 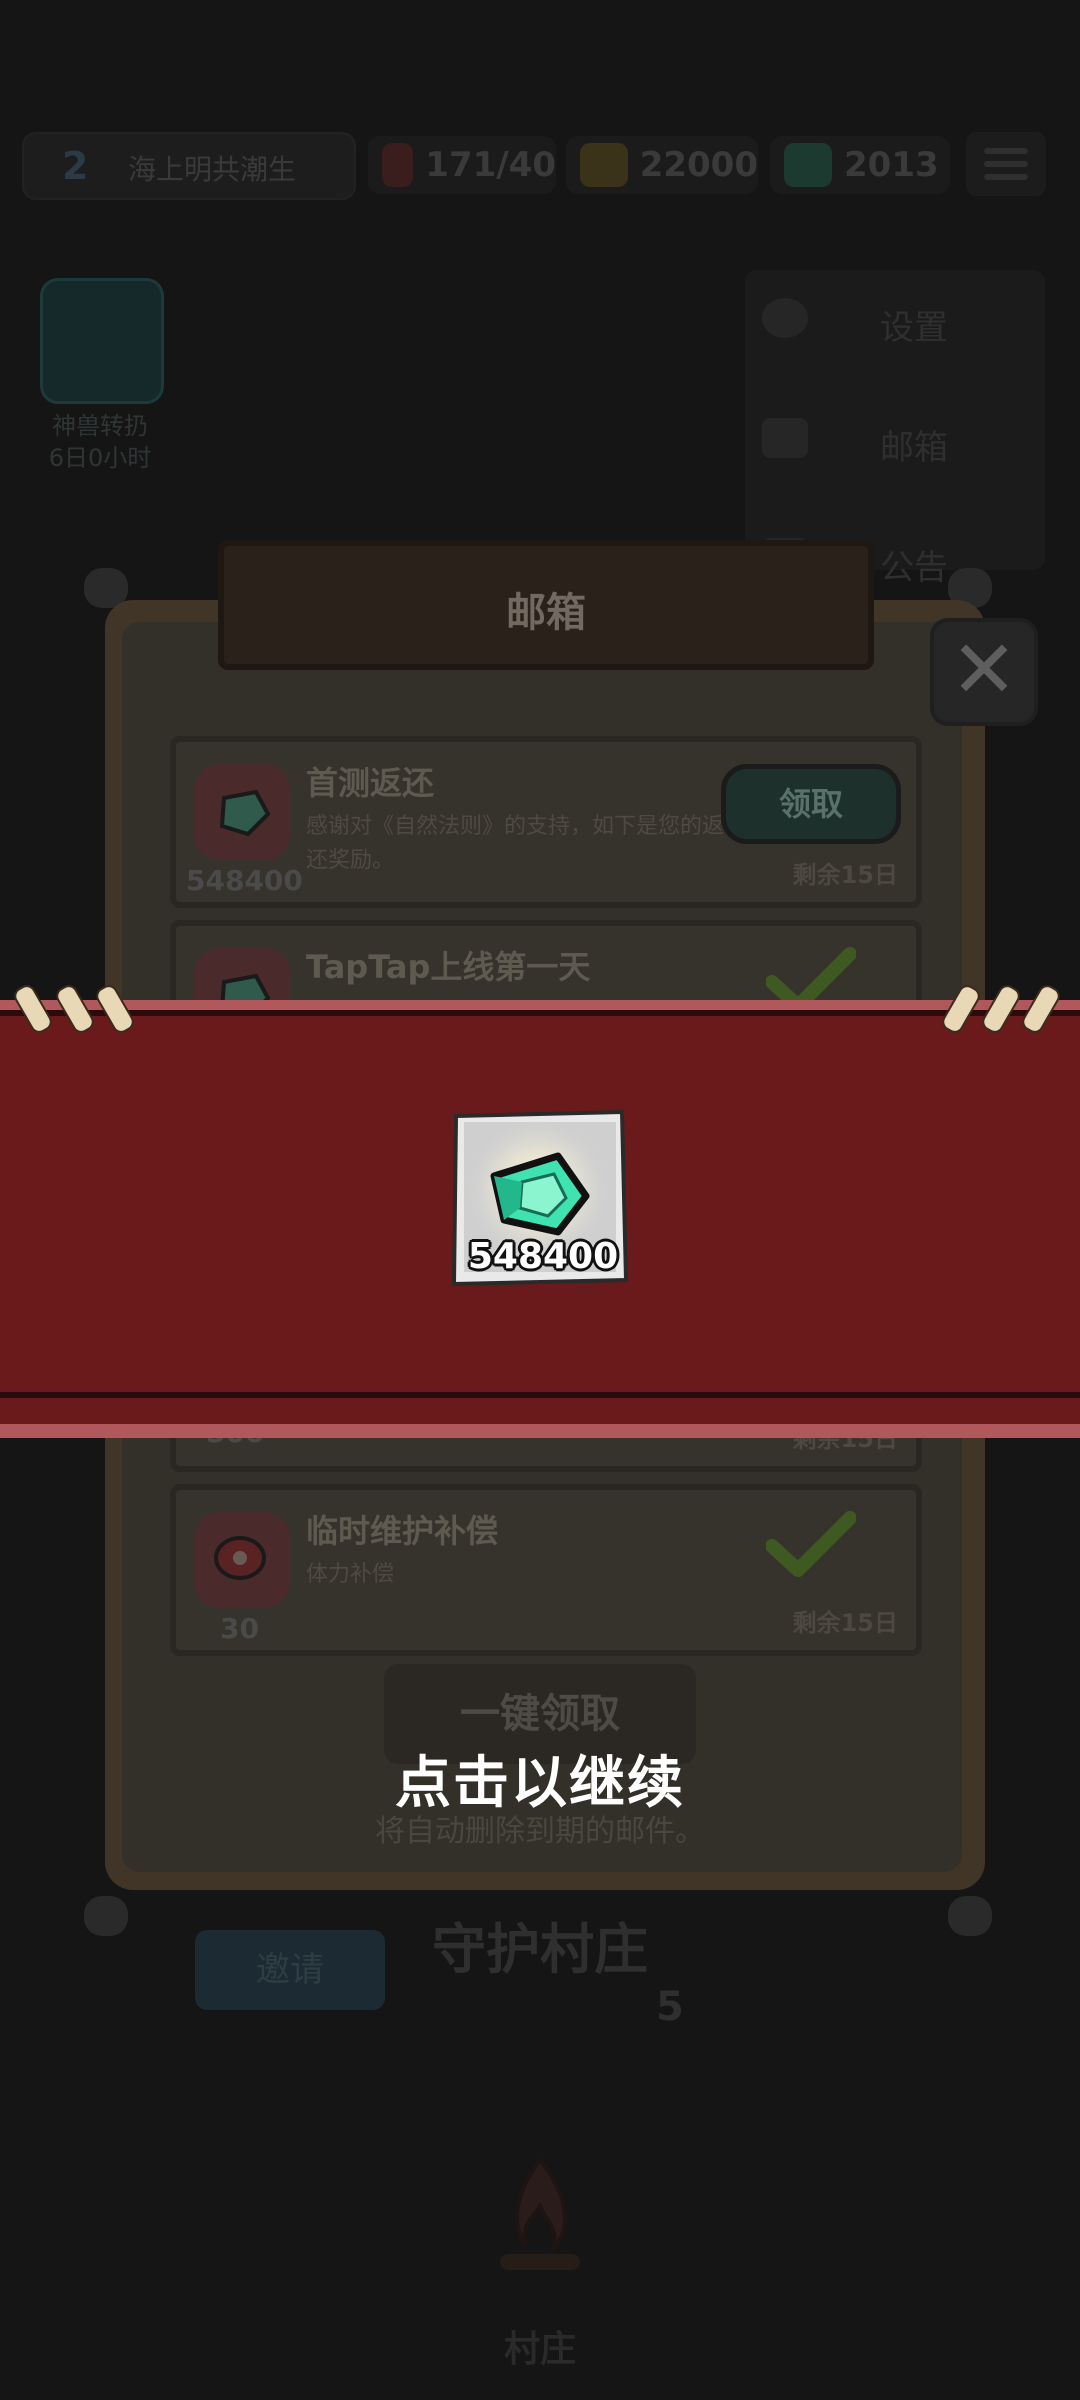 What do you see at coordinates (785, 438) in the screenshot?
I see `mail-icon` at bounding box center [785, 438].